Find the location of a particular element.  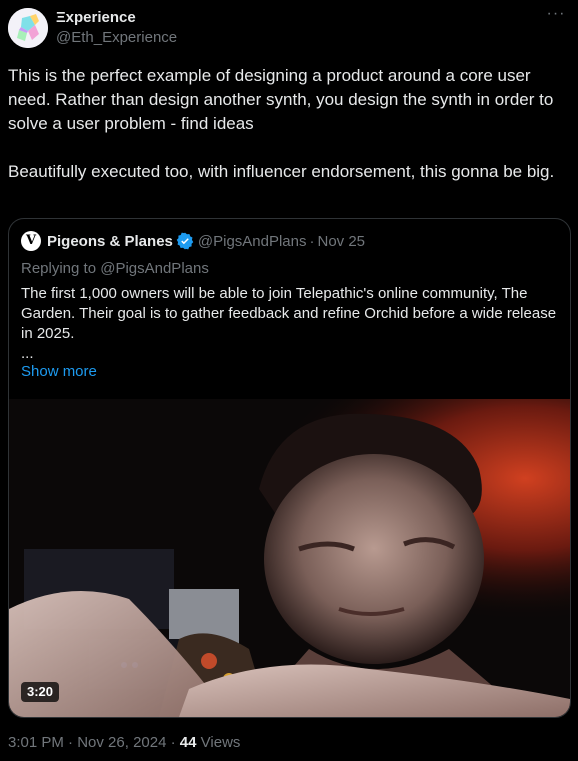

tweet-metadata: 3:01 PM · Nov 26, 2024 · 44 Views is located at coordinates (124, 742).